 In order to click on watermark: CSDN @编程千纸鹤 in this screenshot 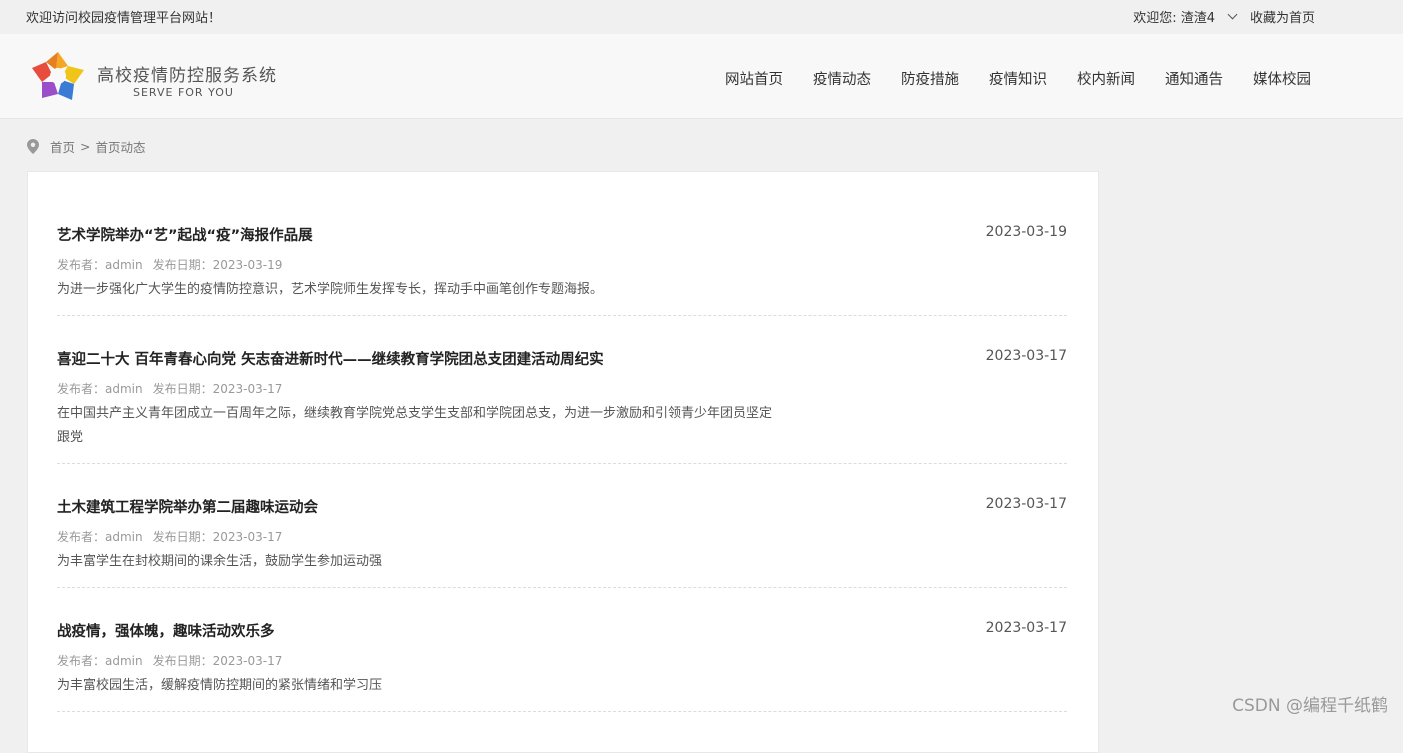, I will do `click(1310, 706)`.